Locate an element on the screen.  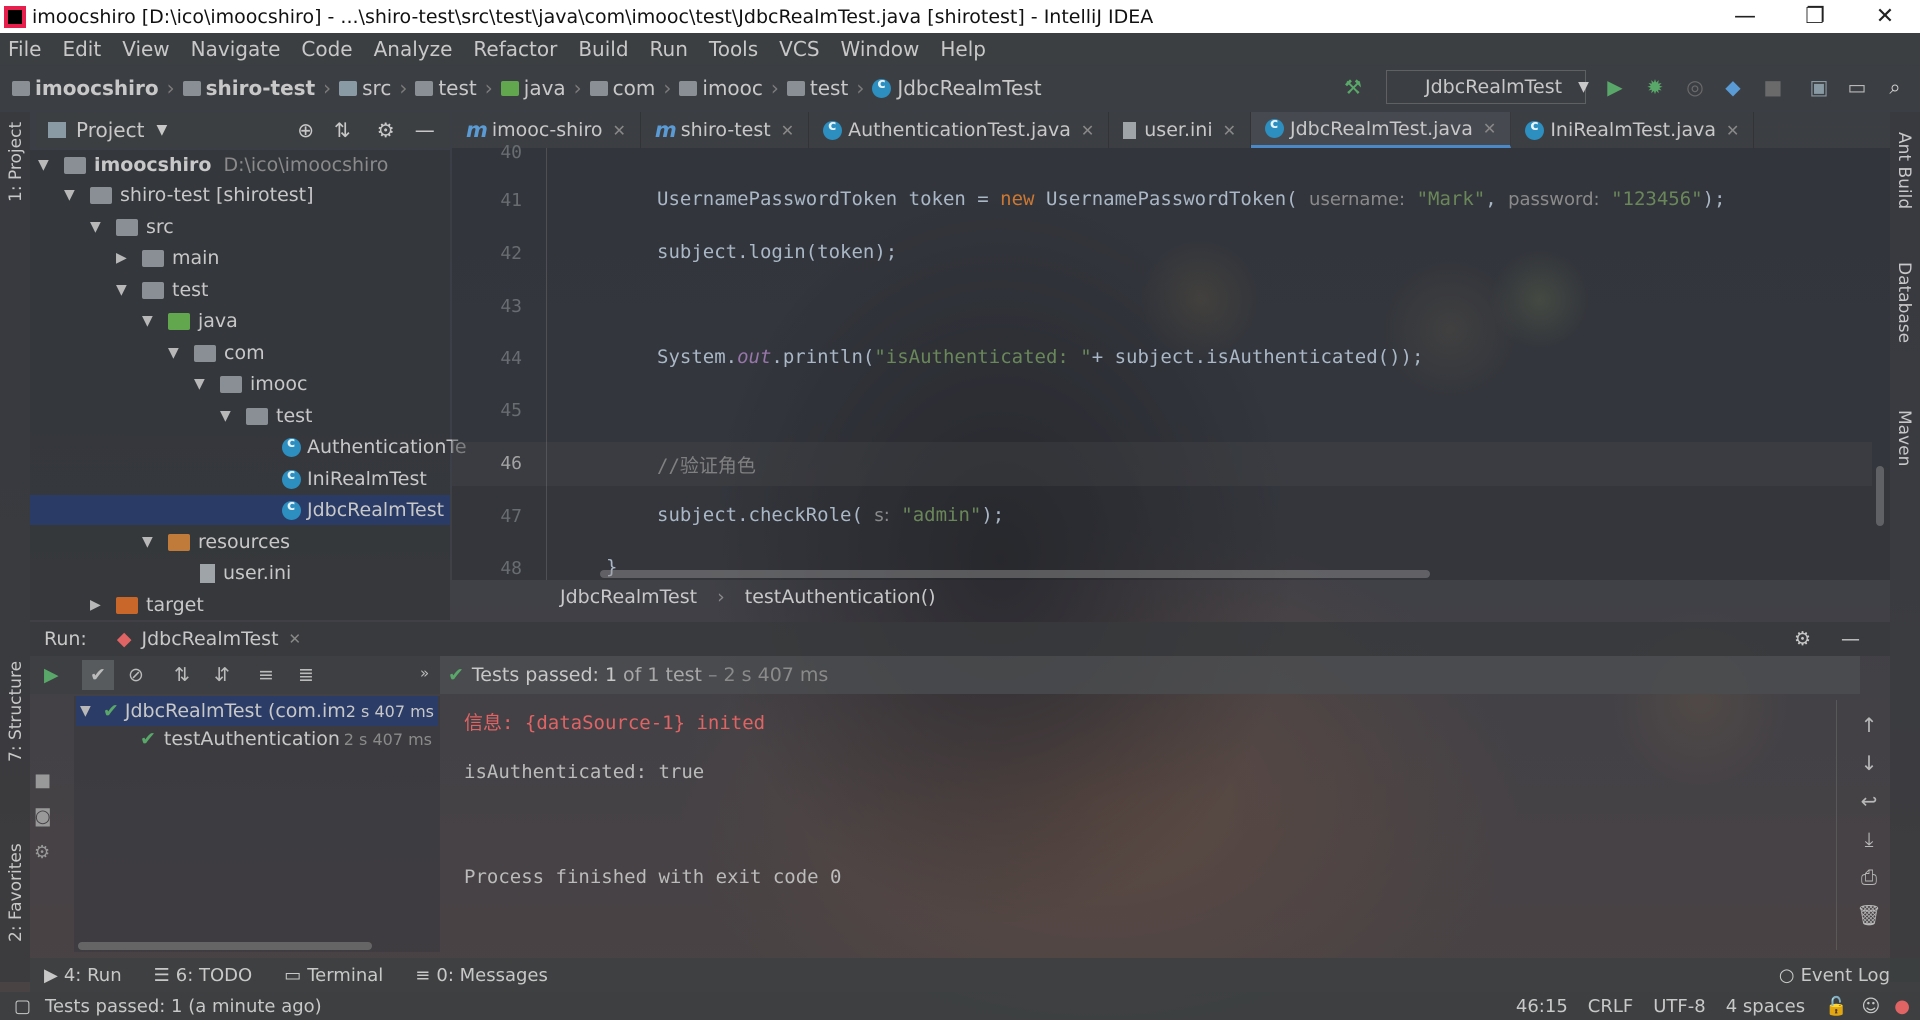
tree-item-resources: ▼ resources is located at coordinates (216, 542).